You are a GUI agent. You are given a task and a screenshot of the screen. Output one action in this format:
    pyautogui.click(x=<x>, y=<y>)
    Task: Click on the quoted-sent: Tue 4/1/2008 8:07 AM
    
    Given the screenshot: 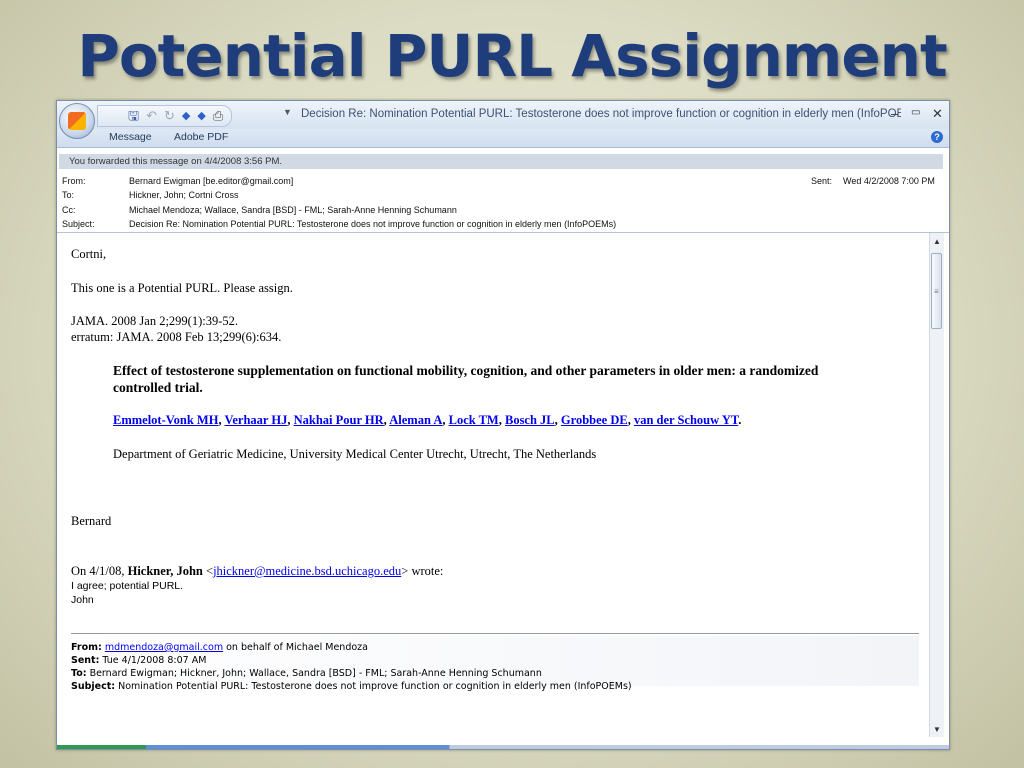 What is the action you would take?
    pyautogui.click(x=153, y=660)
    